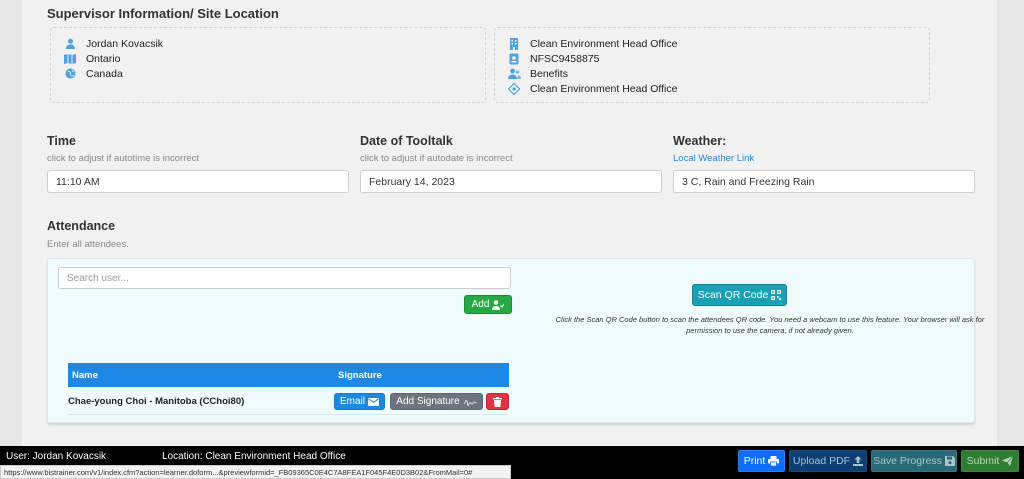 The height and width of the screenshot is (479, 1024). Describe the element at coordinates (514, 88) in the screenshot. I see `location-crosshair-icon` at that location.